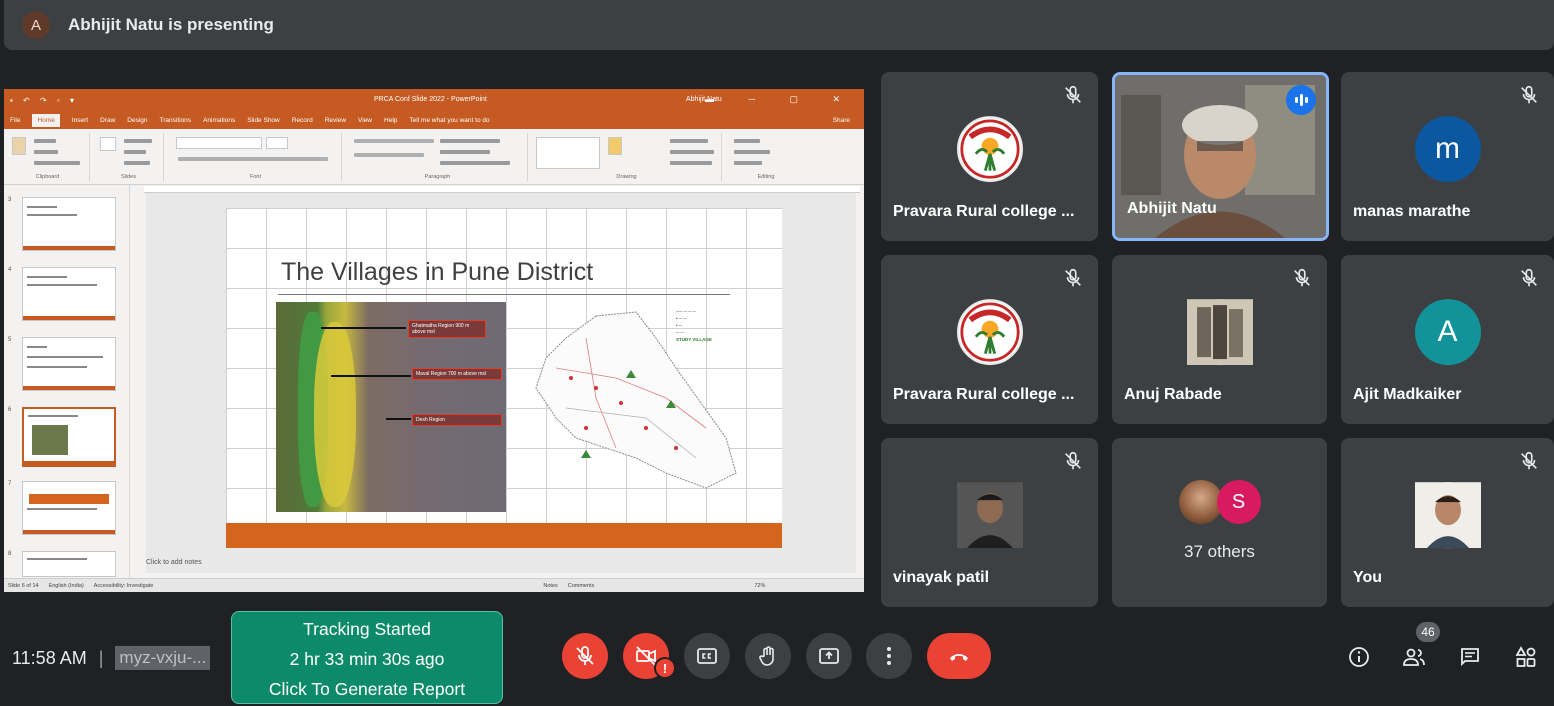  I want to click on paste-icon, so click(19, 146).